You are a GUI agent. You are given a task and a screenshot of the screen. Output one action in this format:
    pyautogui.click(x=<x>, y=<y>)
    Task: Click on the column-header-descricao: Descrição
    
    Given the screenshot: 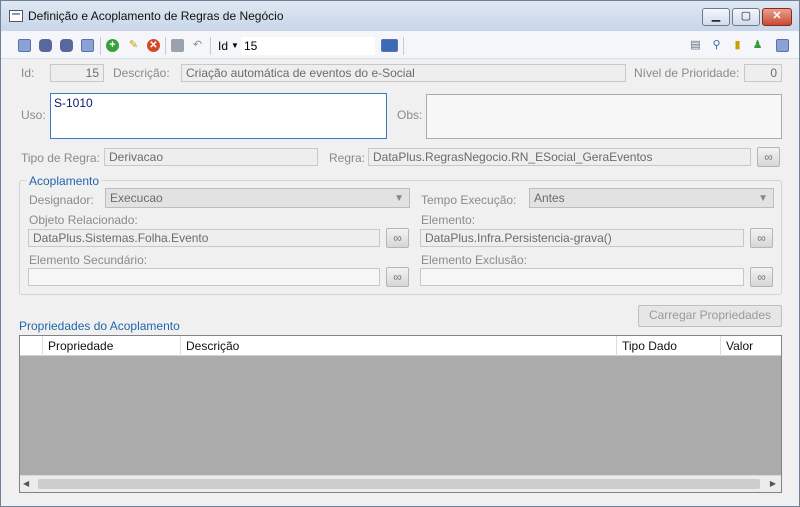 What is the action you would take?
    pyautogui.click(x=399, y=346)
    